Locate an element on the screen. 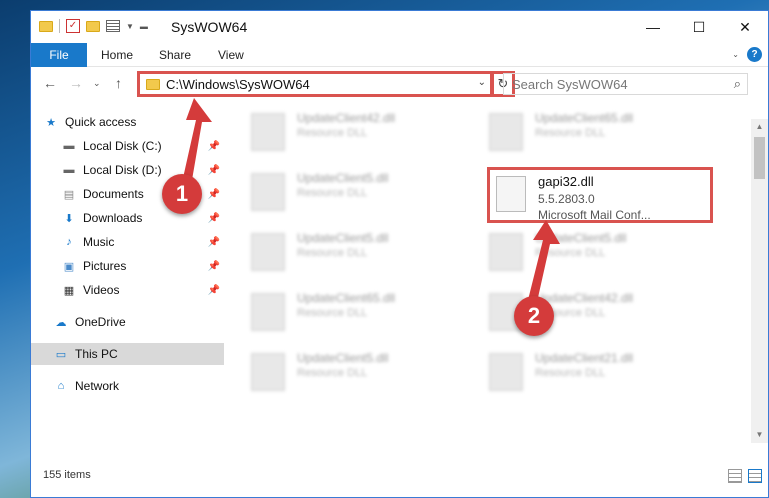 Image resolution: width=769 pixels, height=498 pixels. chevron-down-icon: ▼ is located at coordinates (130, 26).